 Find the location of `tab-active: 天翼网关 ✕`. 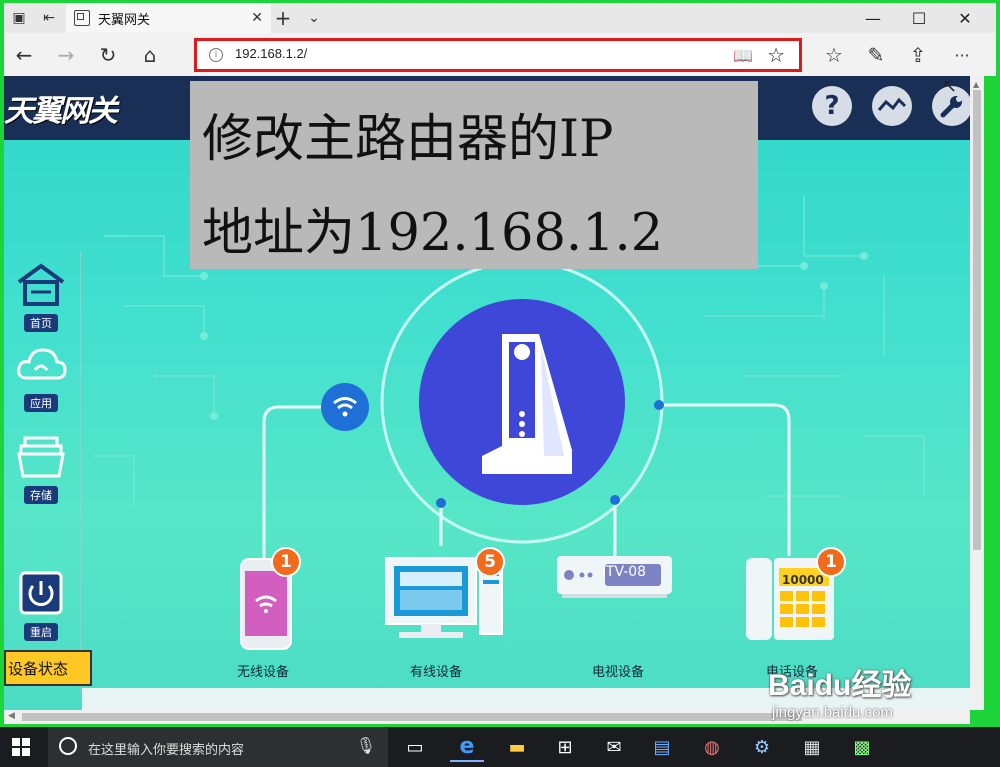

tab-active: 天翼网关 ✕ is located at coordinates (168, 18).